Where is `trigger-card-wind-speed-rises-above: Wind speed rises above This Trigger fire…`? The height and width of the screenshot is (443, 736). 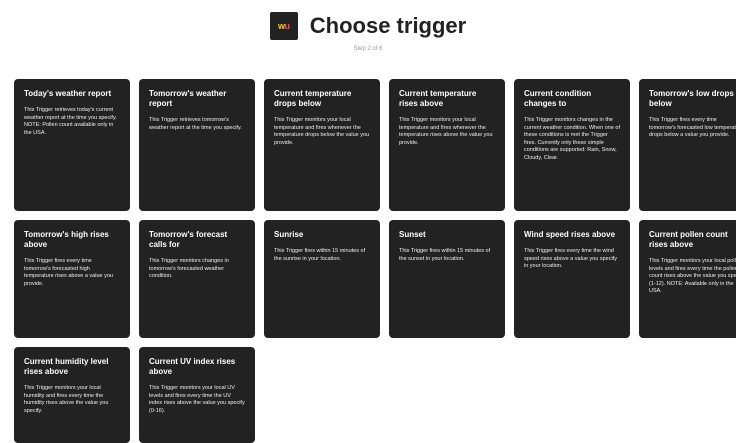 trigger-card-wind-speed-rises-above: Wind speed rises above This Trigger fire… is located at coordinates (572, 279).